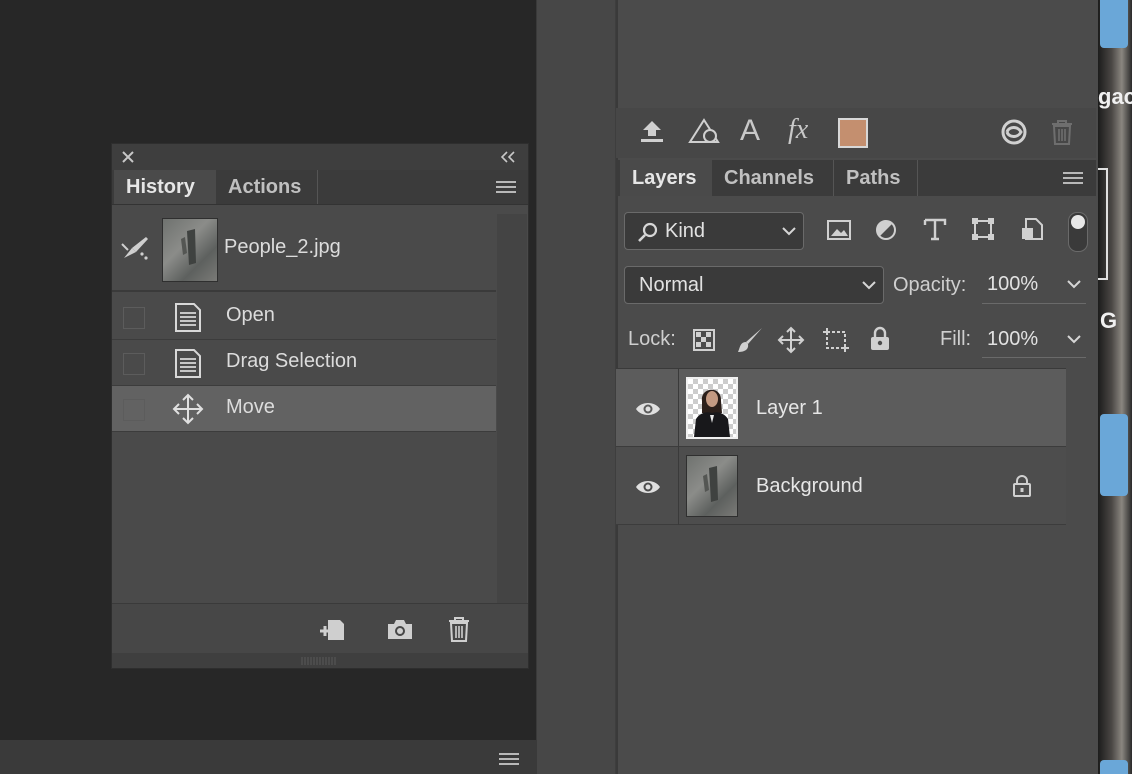 The height and width of the screenshot is (774, 1132). What do you see at coordinates (754, 285) in the screenshot?
I see `blend-mode-dropdown: Normal` at bounding box center [754, 285].